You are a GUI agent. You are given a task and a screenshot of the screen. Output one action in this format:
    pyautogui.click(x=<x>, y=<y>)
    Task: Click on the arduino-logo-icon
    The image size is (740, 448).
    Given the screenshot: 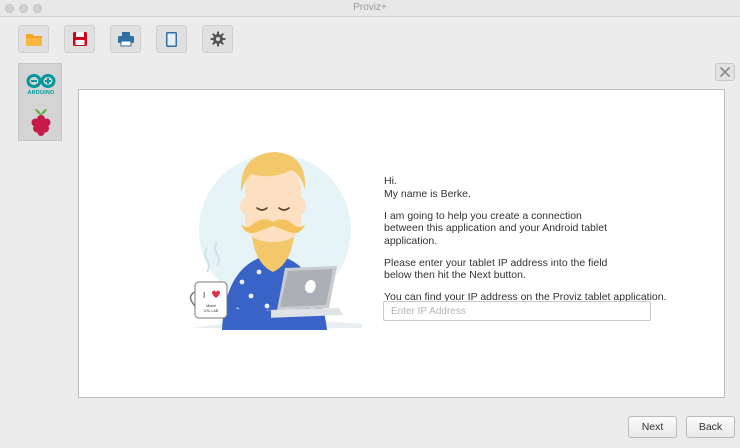 What is the action you would take?
    pyautogui.click(x=41, y=80)
    